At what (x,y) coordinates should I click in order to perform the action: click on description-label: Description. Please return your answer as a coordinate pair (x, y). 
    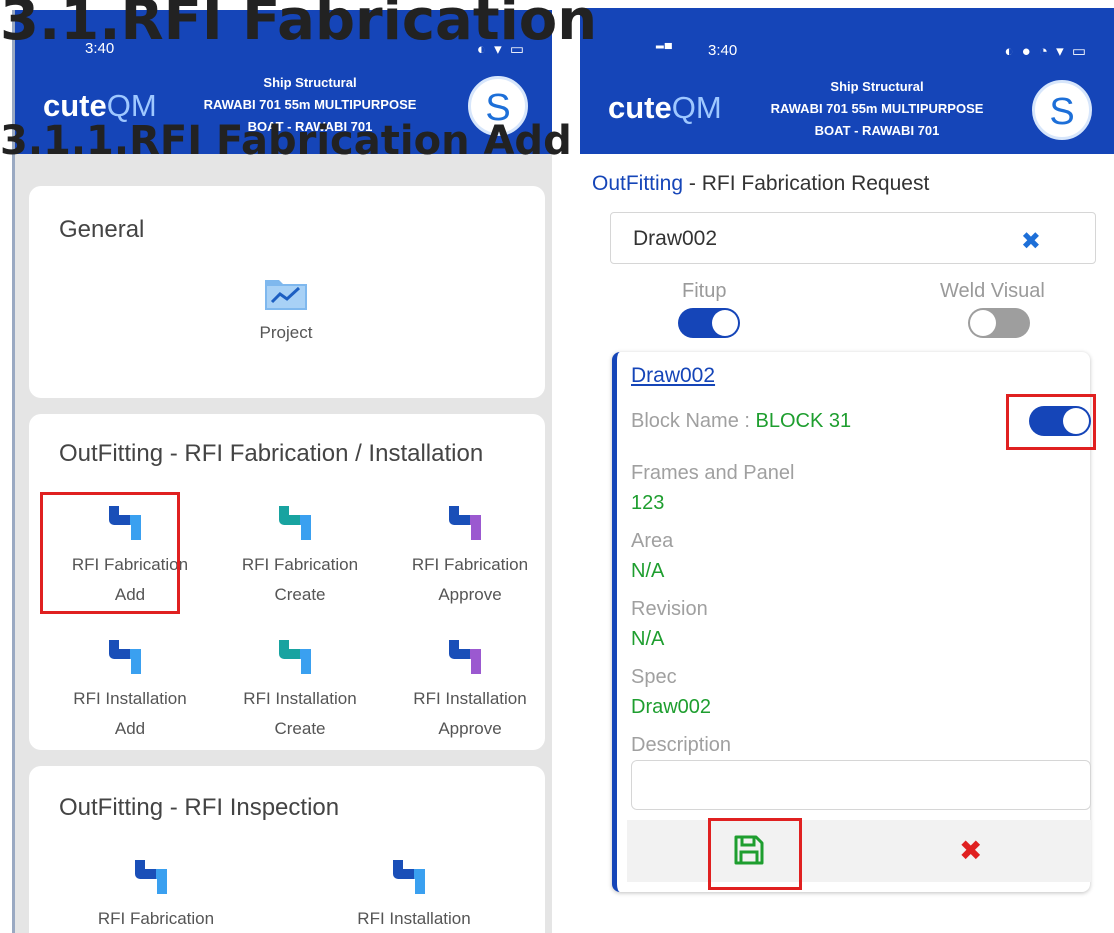
    Looking at the image, I should click on (681, 745).